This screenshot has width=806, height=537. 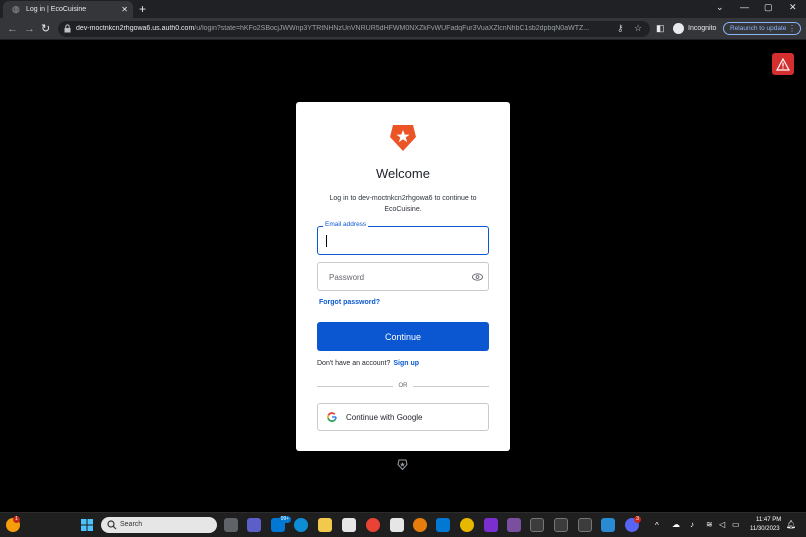 What do you see at coordinates (87, 525) in the screenshot?
I see `windows-start-icon` at bounding box center [87, 525].